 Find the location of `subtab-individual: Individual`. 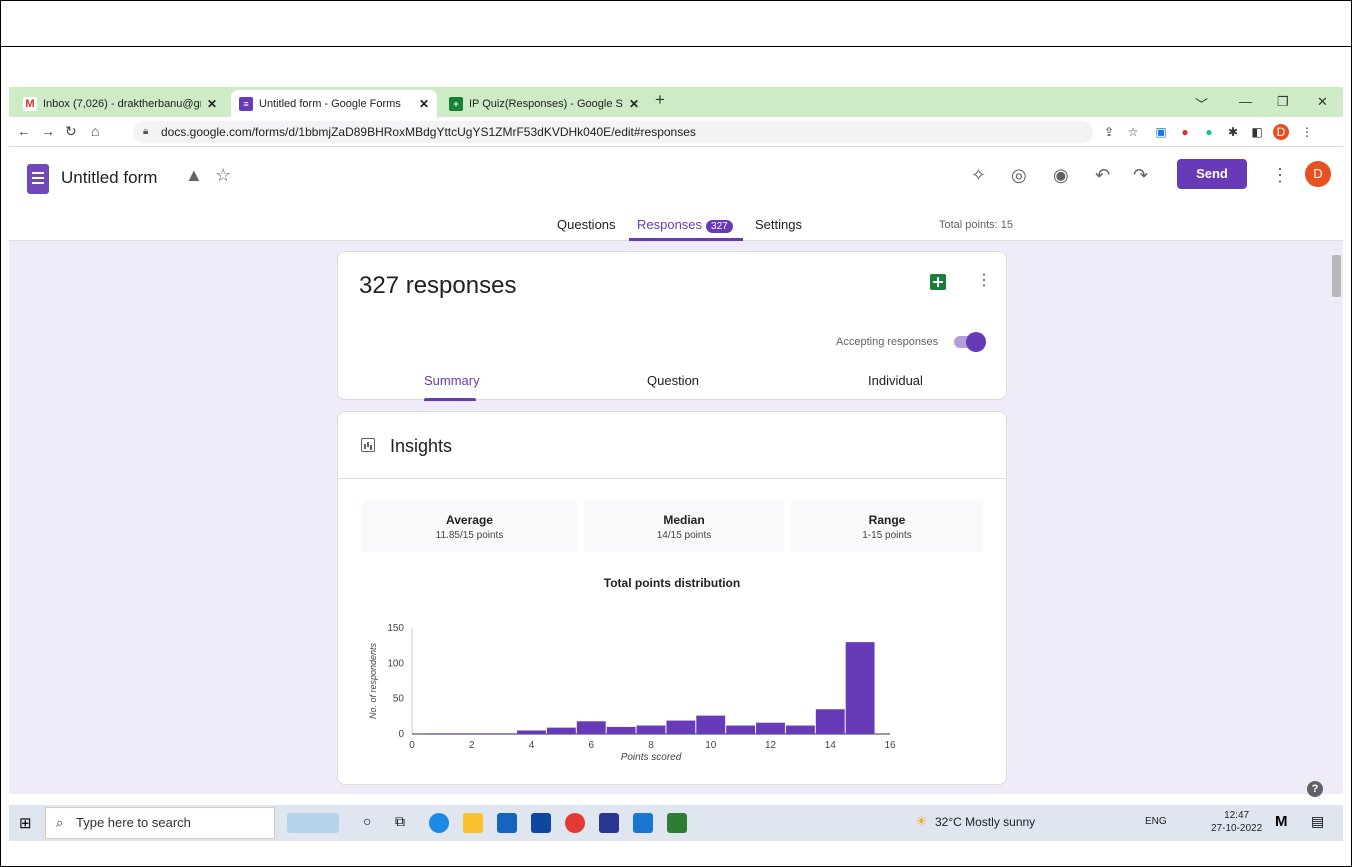

subtab-individual: Individual is located at coordinates (895, 380).